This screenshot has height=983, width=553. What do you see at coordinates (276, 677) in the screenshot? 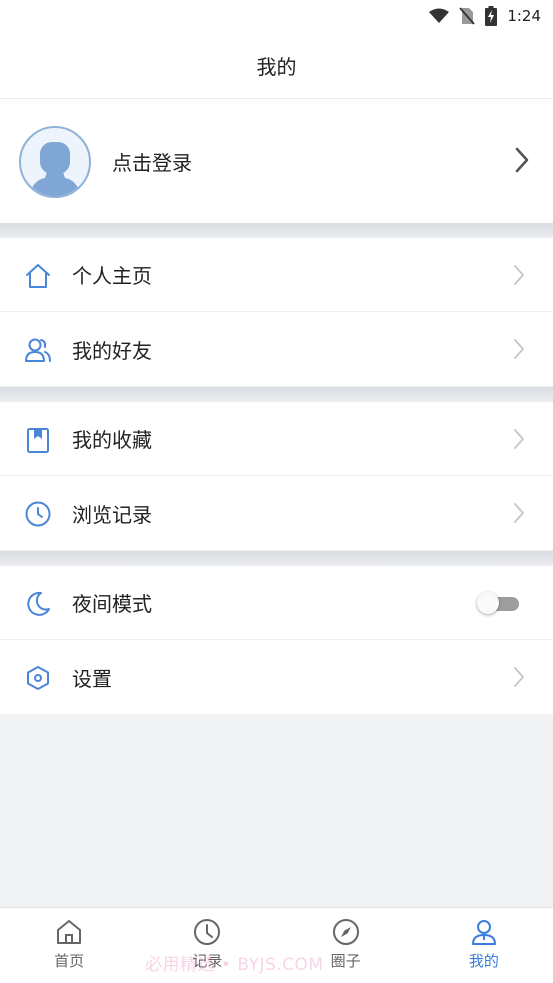
I see `menu-item-settings: 设置` at bounding box center [276, 677].